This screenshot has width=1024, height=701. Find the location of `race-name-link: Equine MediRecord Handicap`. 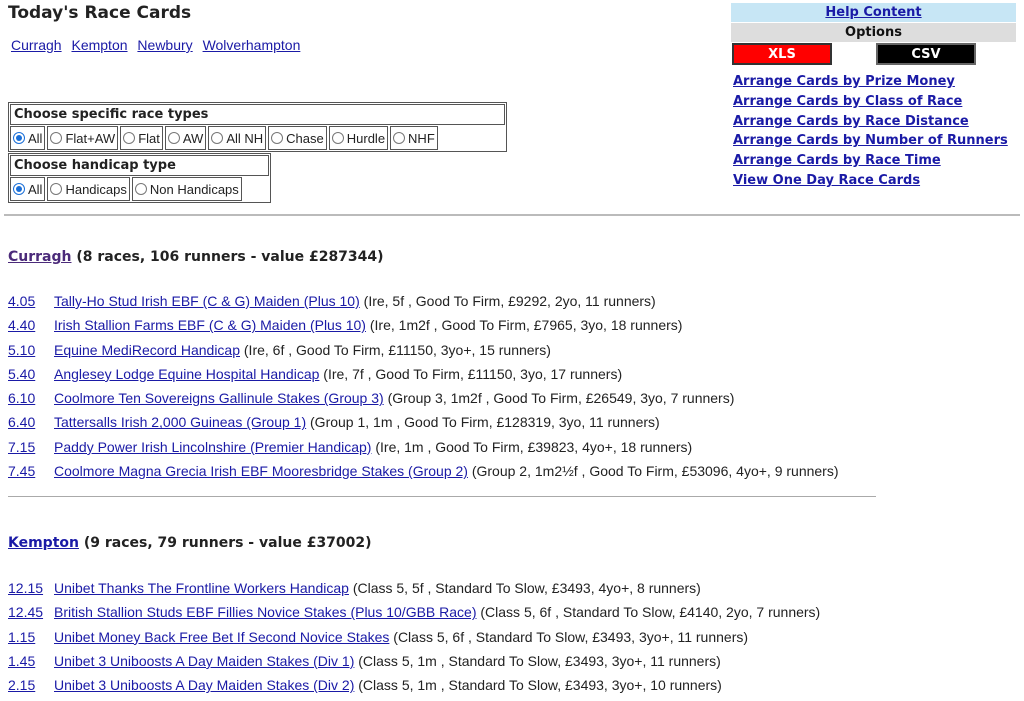

race-name-link: Equine MediRecord Handicap is located at coordinates (147, 350).